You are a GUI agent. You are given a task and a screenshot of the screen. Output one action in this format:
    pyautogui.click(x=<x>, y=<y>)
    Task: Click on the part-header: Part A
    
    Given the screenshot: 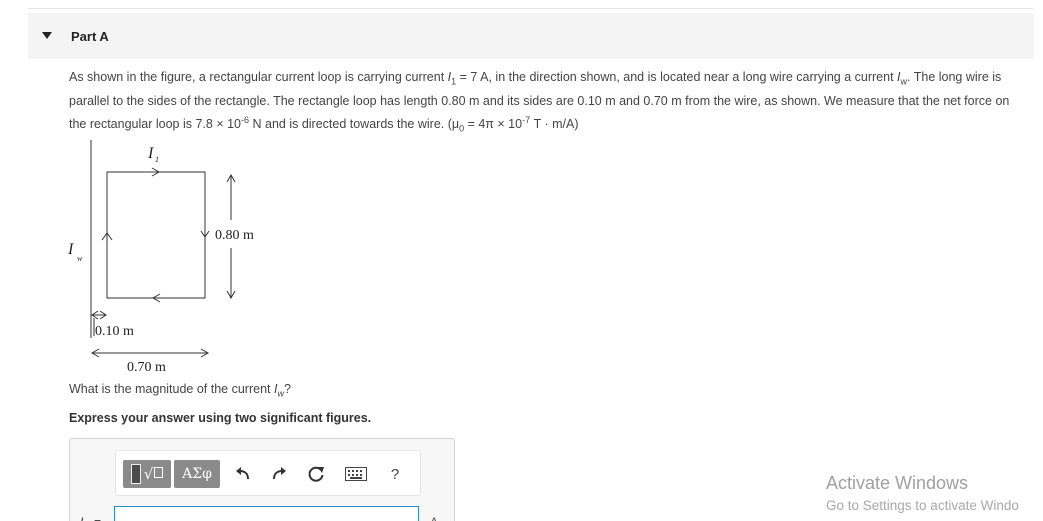 What is the action you would take?
    pyautogui.click(x=531, y=36)
    